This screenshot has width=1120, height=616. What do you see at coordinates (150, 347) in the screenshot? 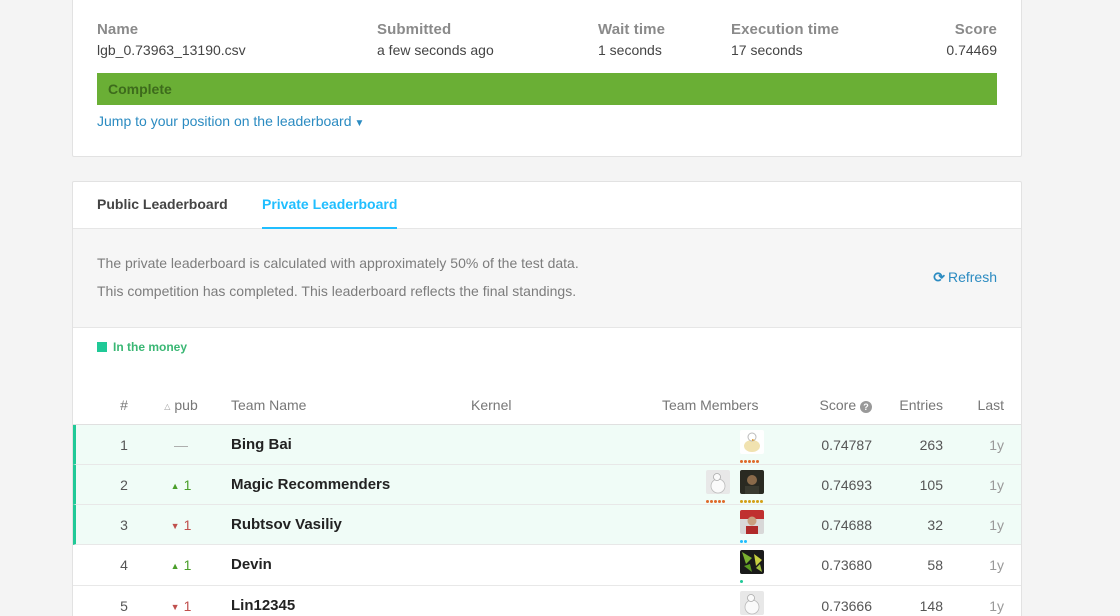
I see `money-legend-label: In the money` at bounding box center [150, 347].